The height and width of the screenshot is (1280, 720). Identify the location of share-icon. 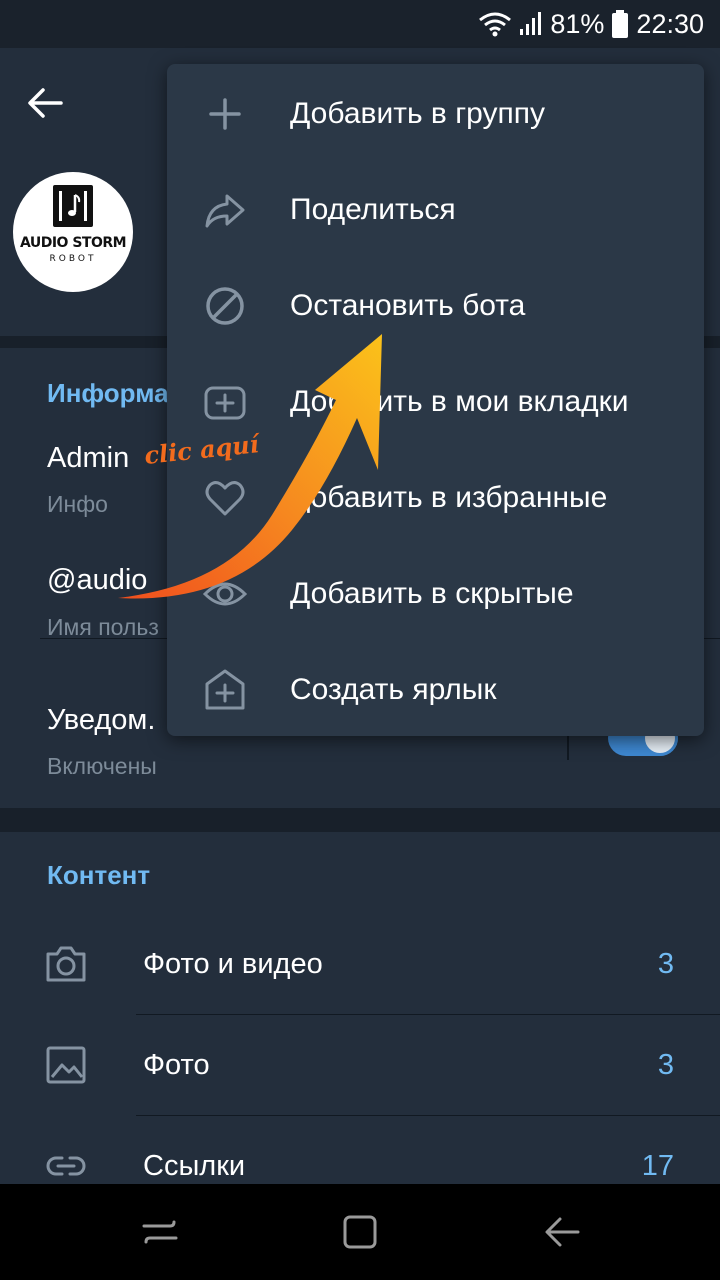
(225, 211).